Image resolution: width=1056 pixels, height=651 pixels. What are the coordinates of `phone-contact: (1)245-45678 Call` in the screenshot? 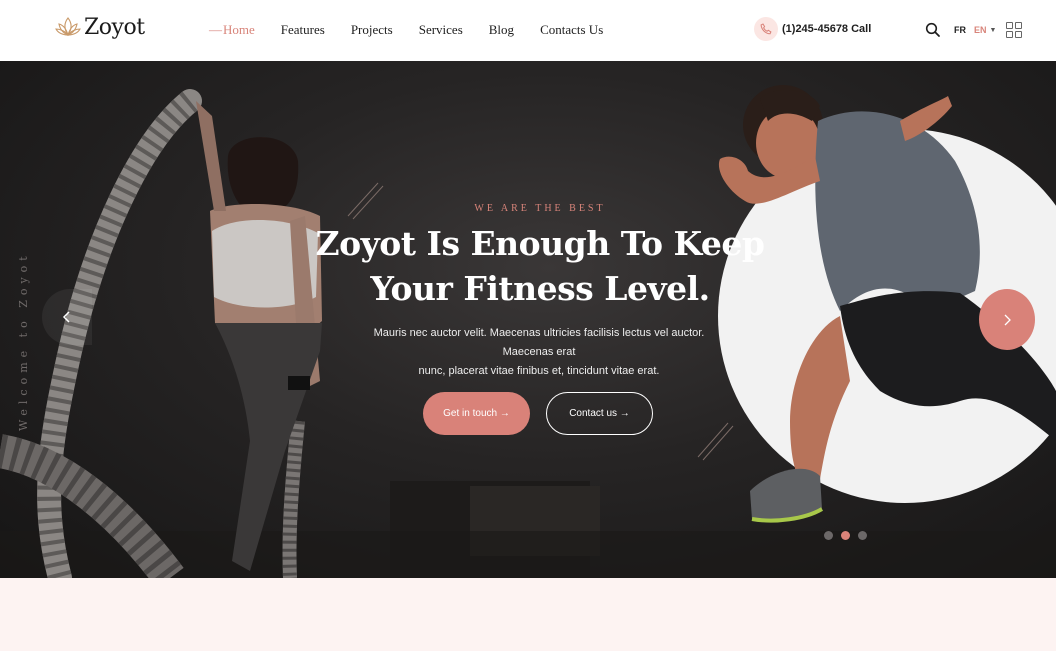 It's located at (812, 29).